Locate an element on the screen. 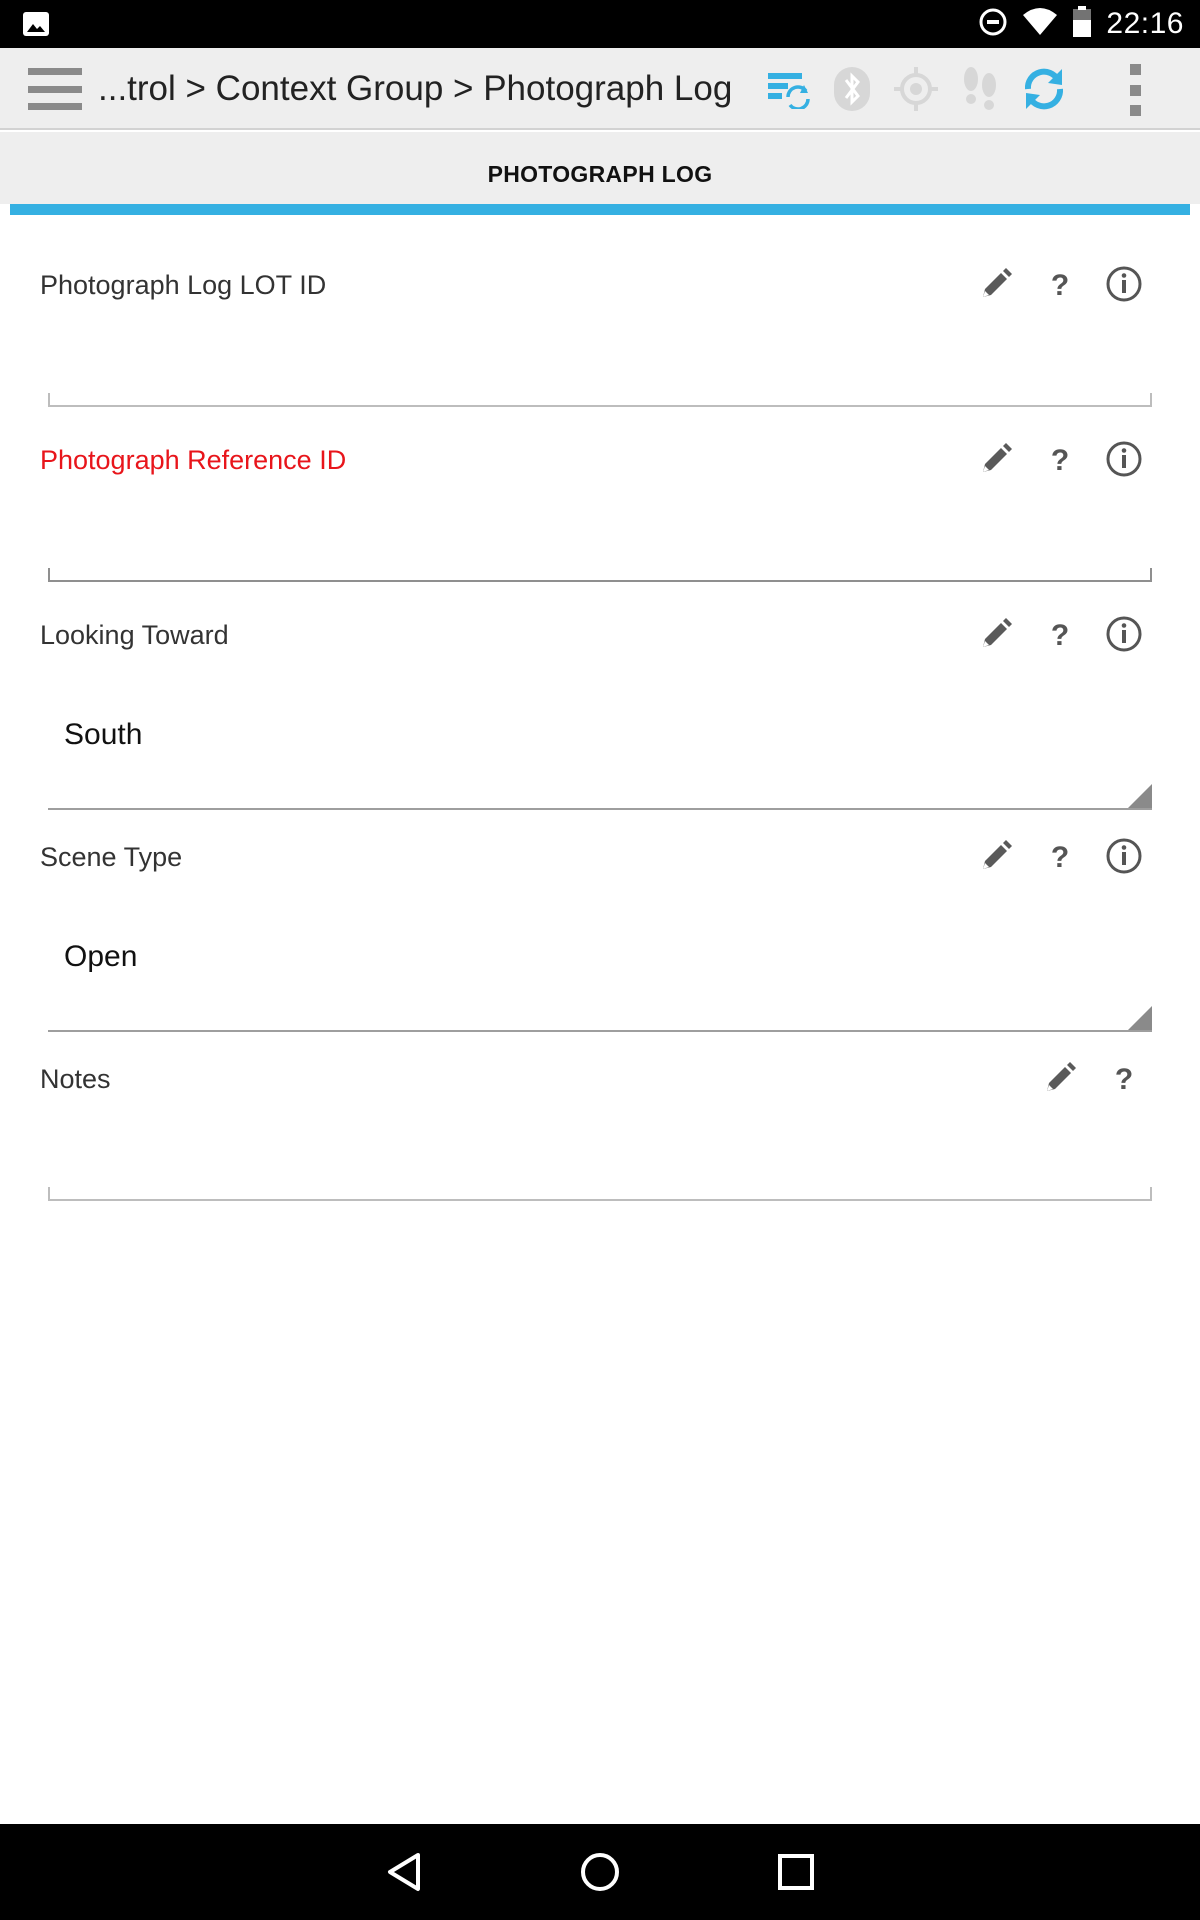 This screenshot has height=1920, width=1200. status-bar: 22:16 is located at coordinates (600, 24).